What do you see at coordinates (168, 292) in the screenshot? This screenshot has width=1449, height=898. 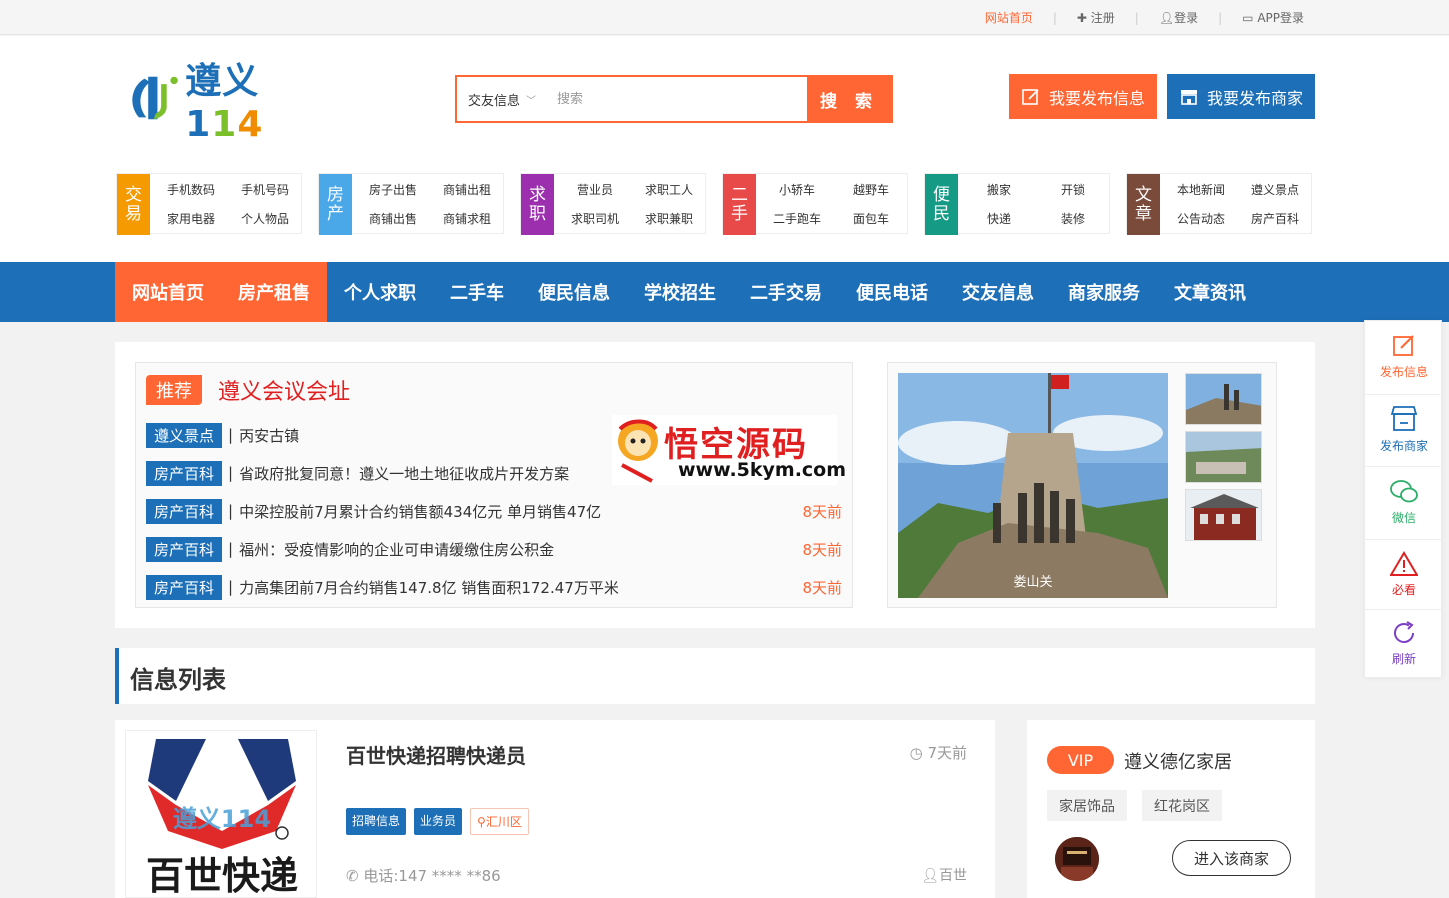 I see `nav-item-home: 网站首页` at bounding box center [168, 292].